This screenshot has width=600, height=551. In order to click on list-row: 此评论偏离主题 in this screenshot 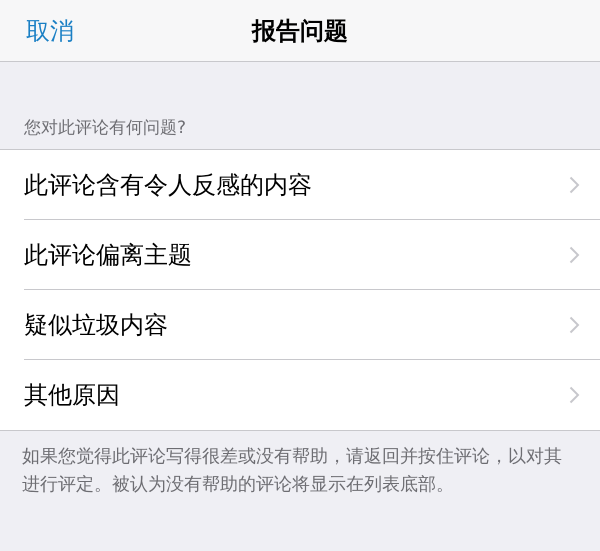, I will do `click(312, 255)`.